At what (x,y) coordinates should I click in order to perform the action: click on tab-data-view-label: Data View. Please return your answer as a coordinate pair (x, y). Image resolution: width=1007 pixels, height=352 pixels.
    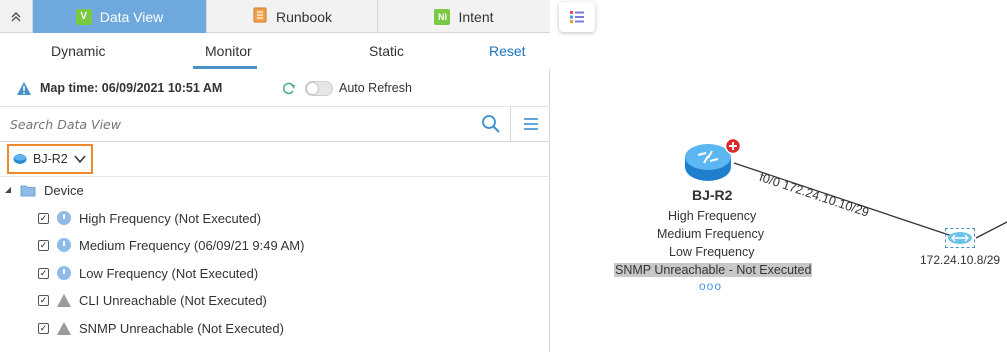
    Looking at the image, I should click on (131, 16).